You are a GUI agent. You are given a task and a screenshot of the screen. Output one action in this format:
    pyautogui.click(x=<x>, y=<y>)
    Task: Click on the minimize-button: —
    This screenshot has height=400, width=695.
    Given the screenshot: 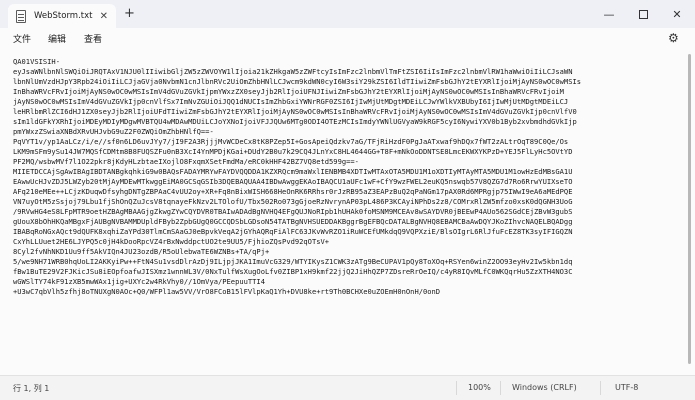 What is the action you would take?
    pyautogui.click(x=609, y=14)
    